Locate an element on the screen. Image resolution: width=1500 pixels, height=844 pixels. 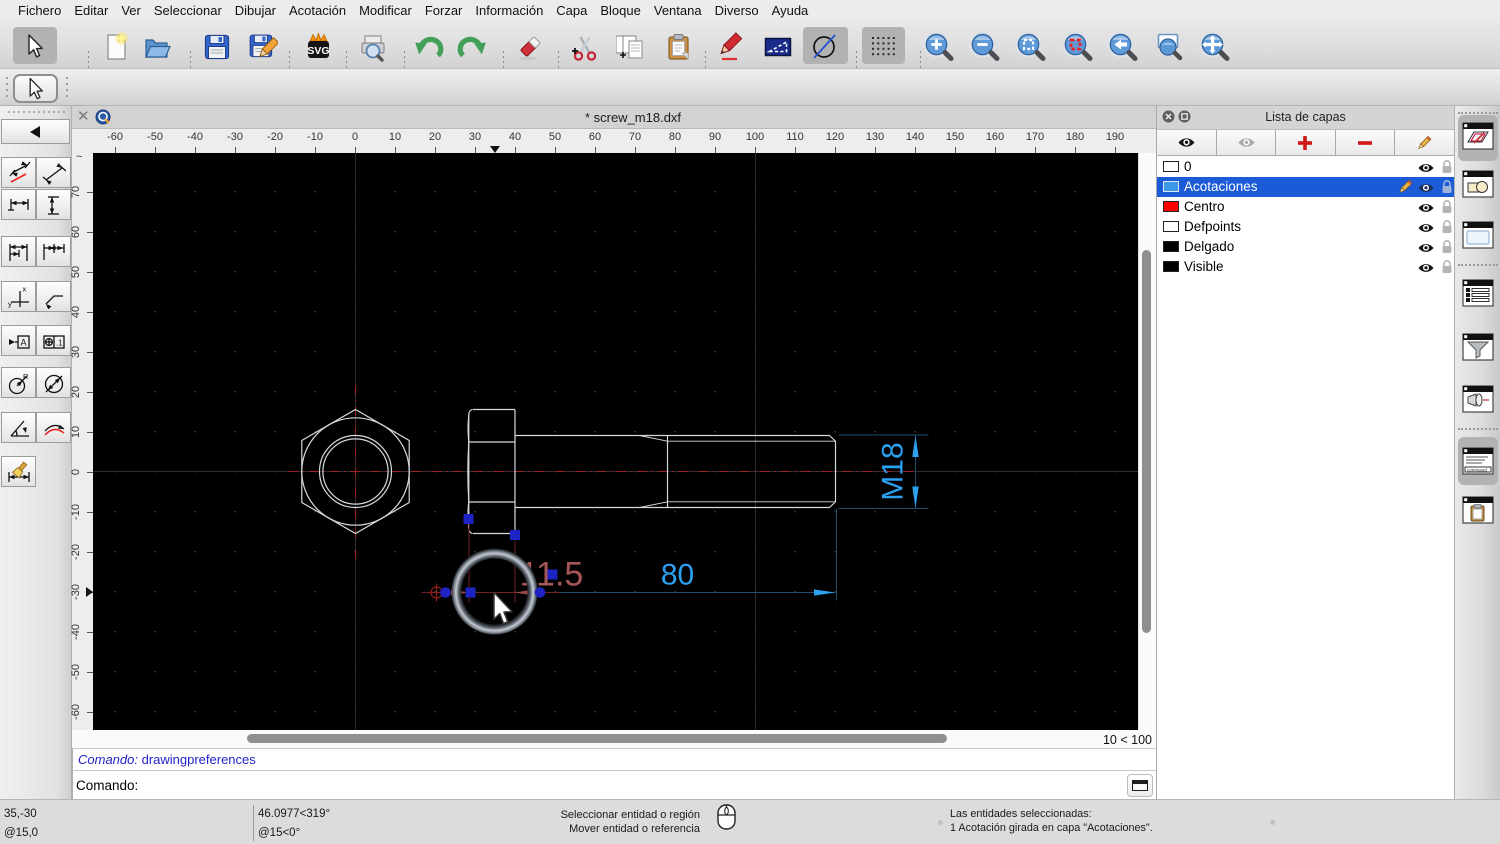
svg-text: R is located at coordinates (26, 376).